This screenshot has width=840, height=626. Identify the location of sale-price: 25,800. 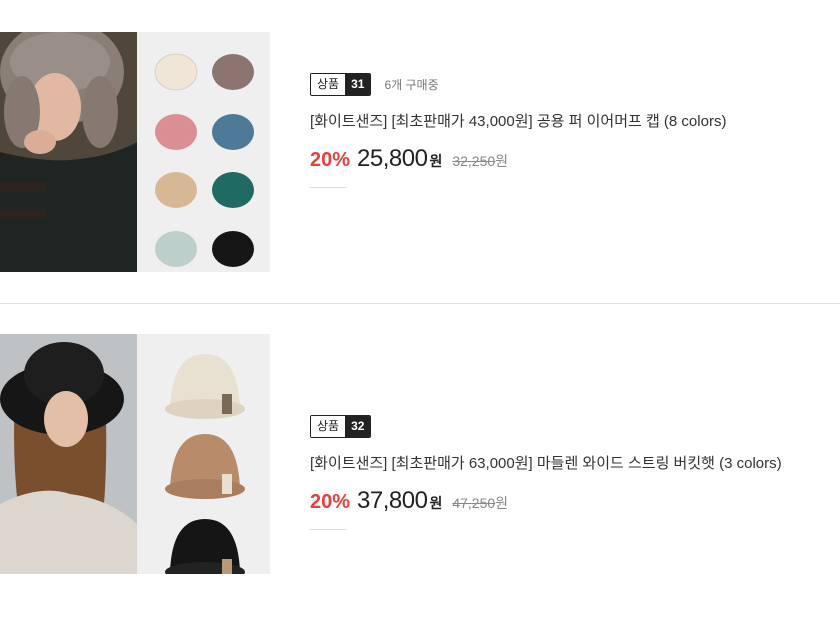
(392, 158).